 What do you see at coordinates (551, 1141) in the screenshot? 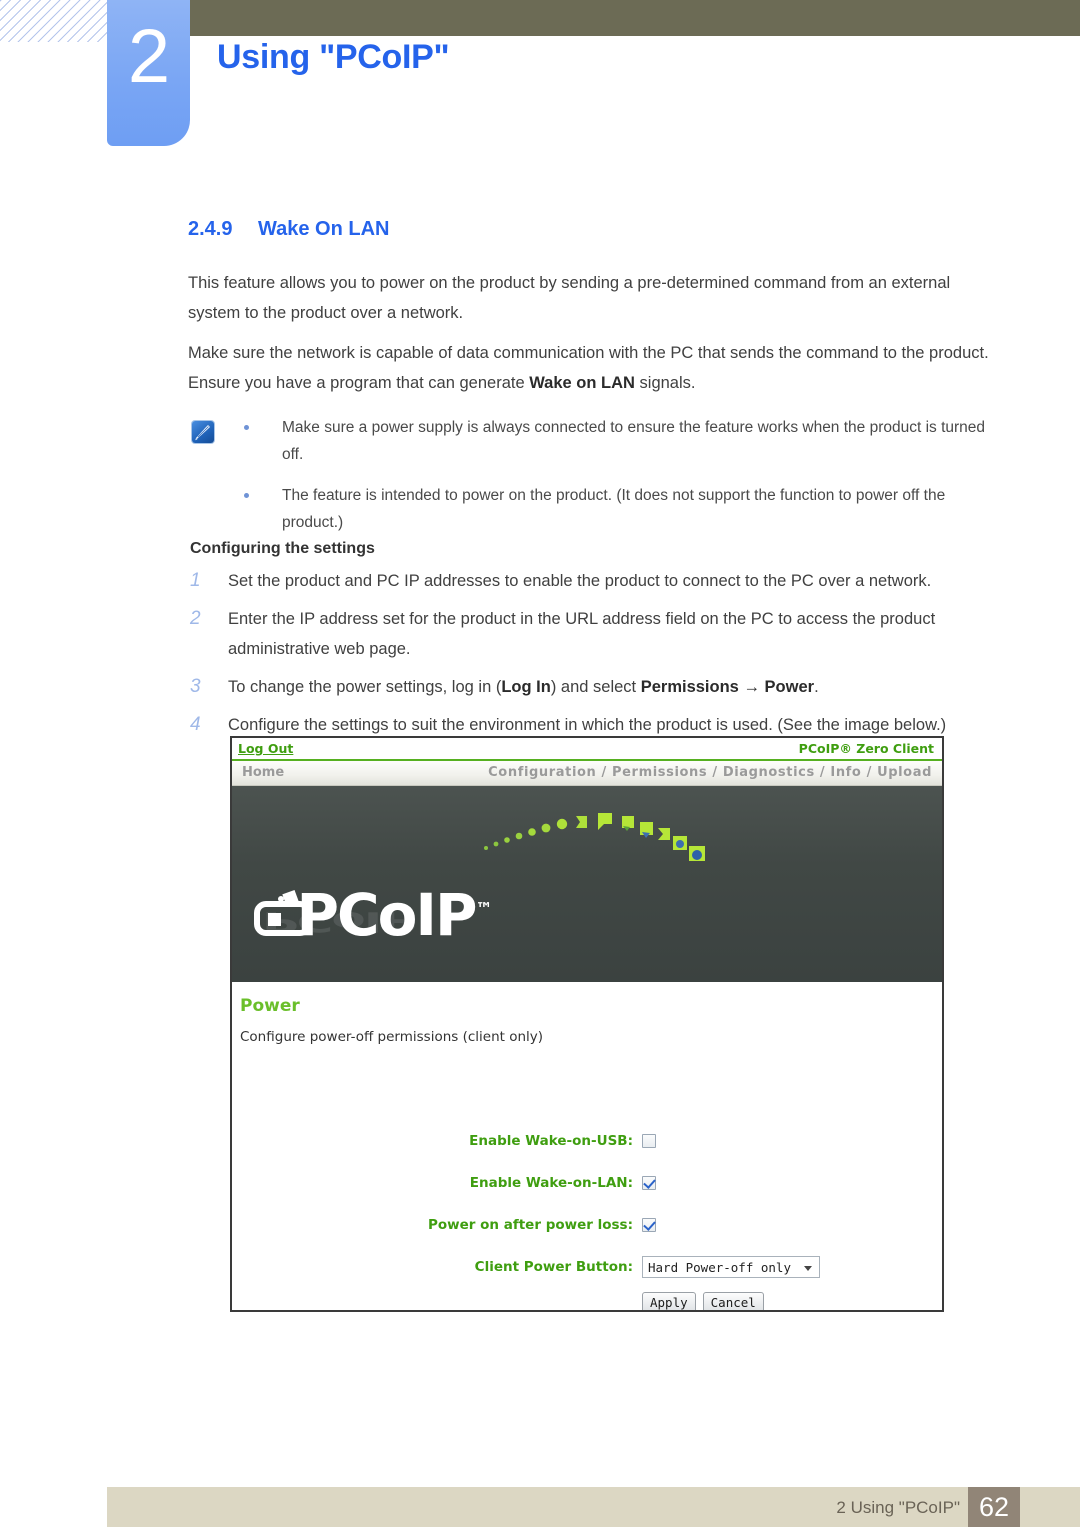
I see `enable-wake-on-usb-label: Enable Wake-on-USB:` at bounding box center [551, 1141].